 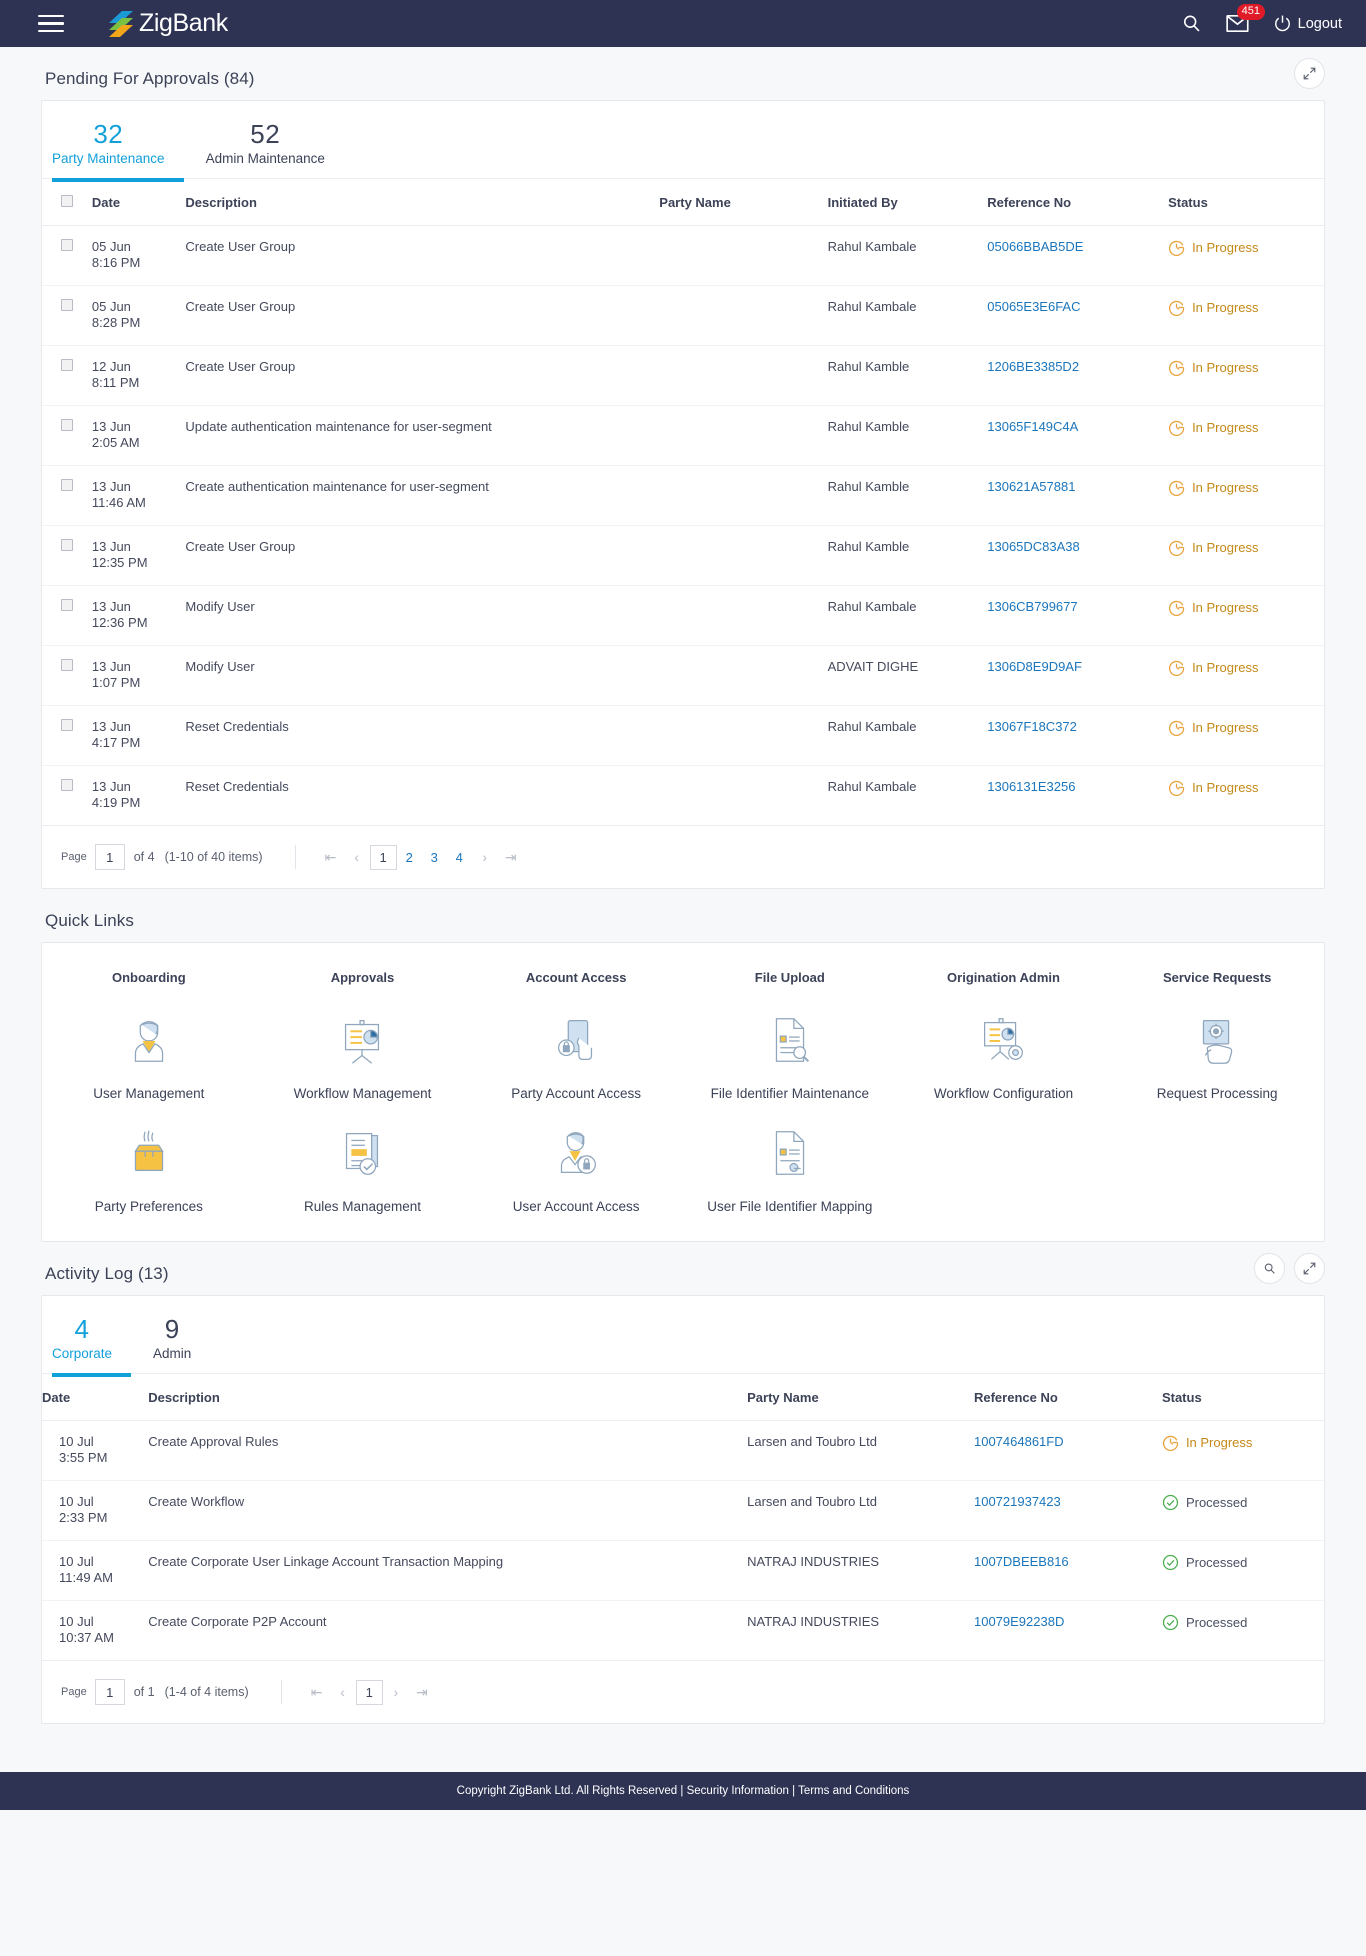 I want to click on reference-link: 1306D8E9D9AF, so click(x=1034, y=666).